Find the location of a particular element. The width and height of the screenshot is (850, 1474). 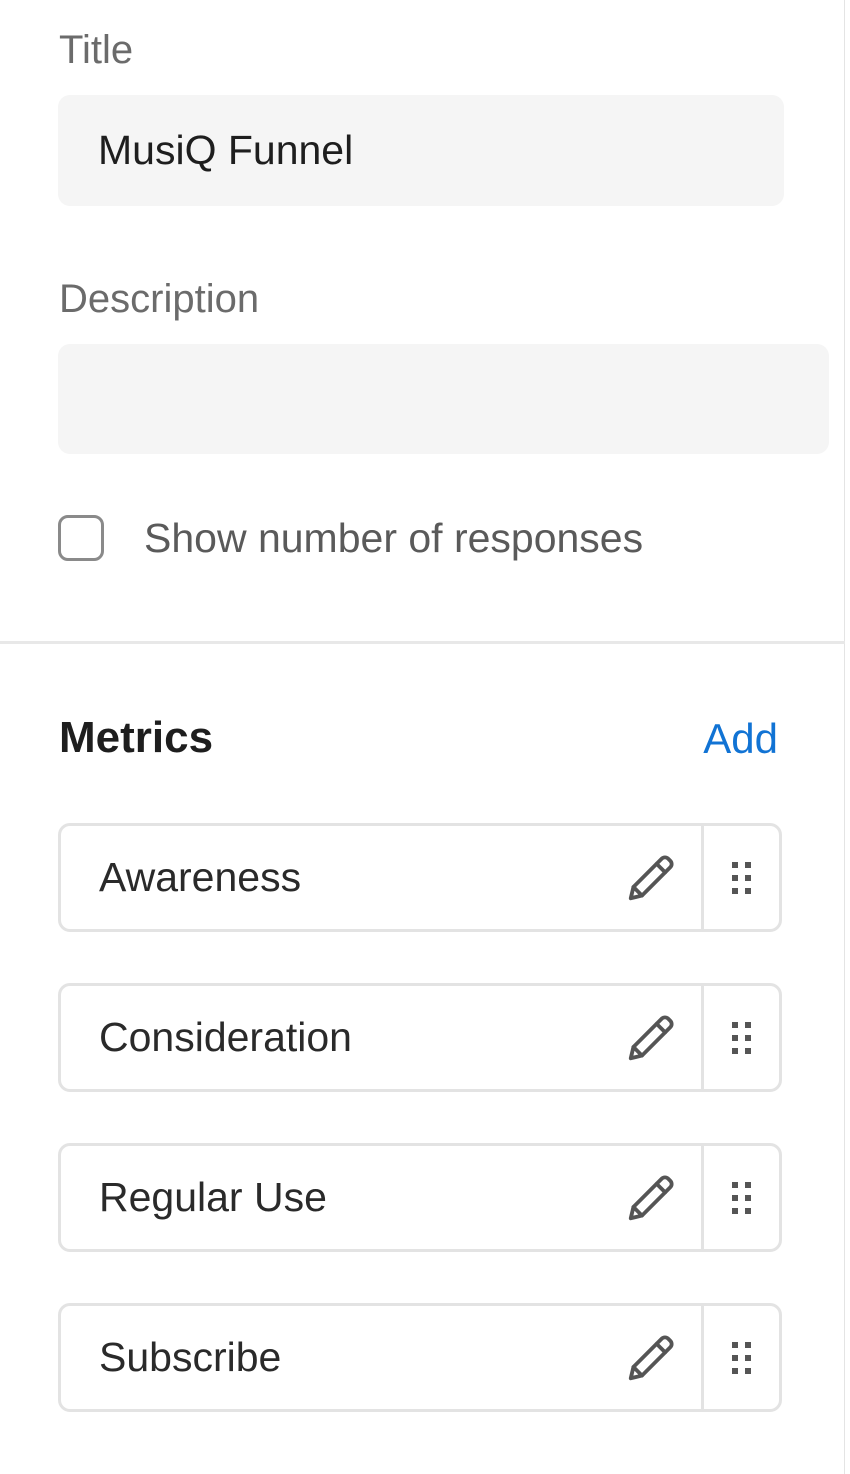

metric-item: Subscribe is located at coordinates (420, 1357).